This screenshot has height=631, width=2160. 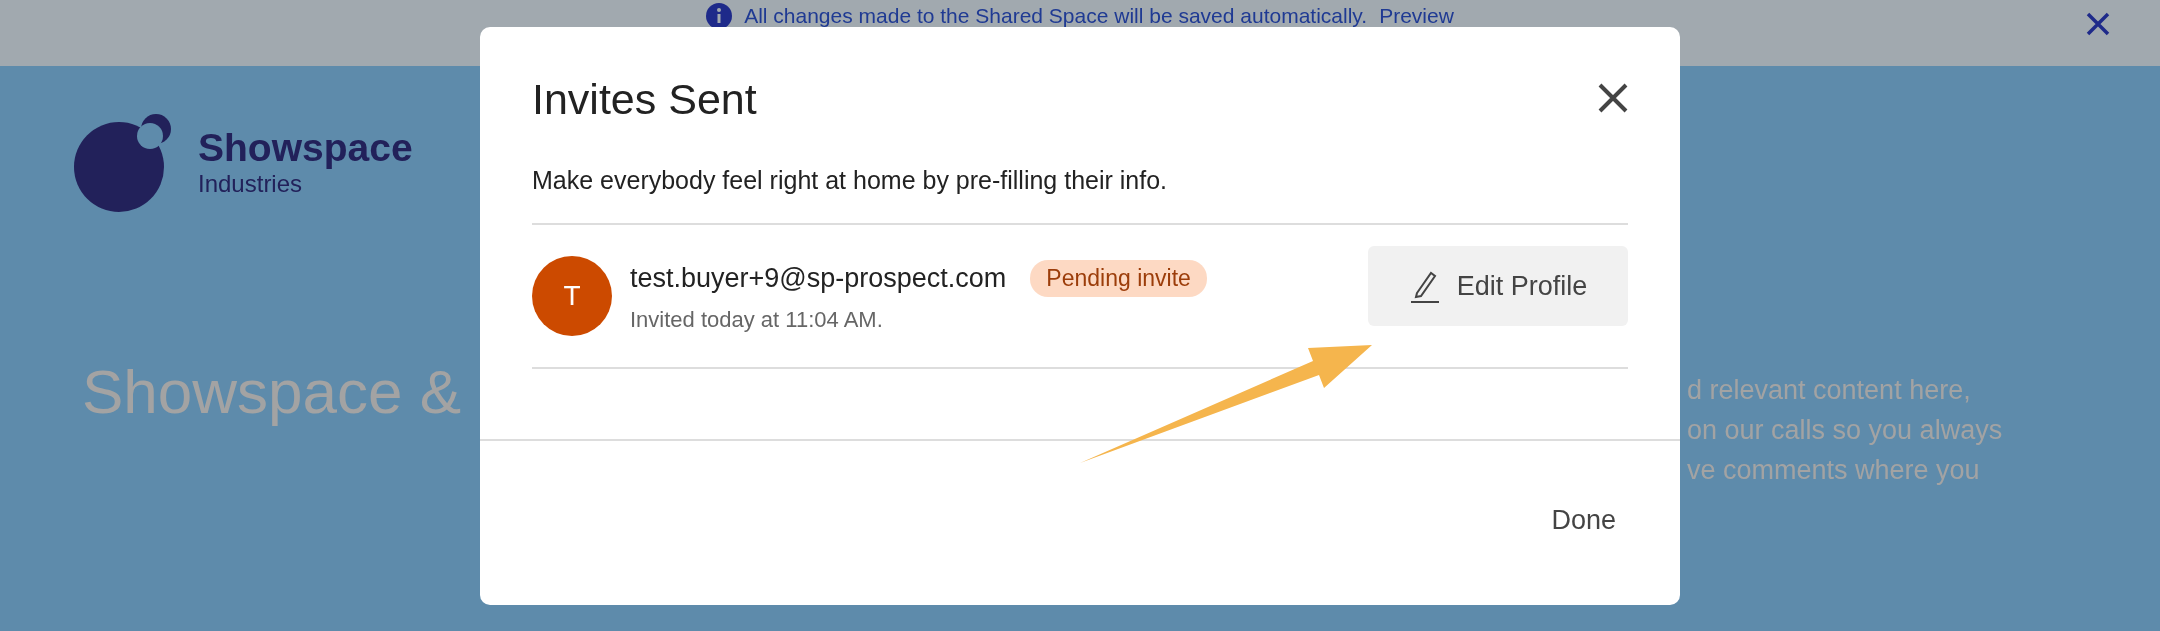 I want to click on invite-email: test.buyer+9@sp-prospect.com, so click(x=818, y=278).